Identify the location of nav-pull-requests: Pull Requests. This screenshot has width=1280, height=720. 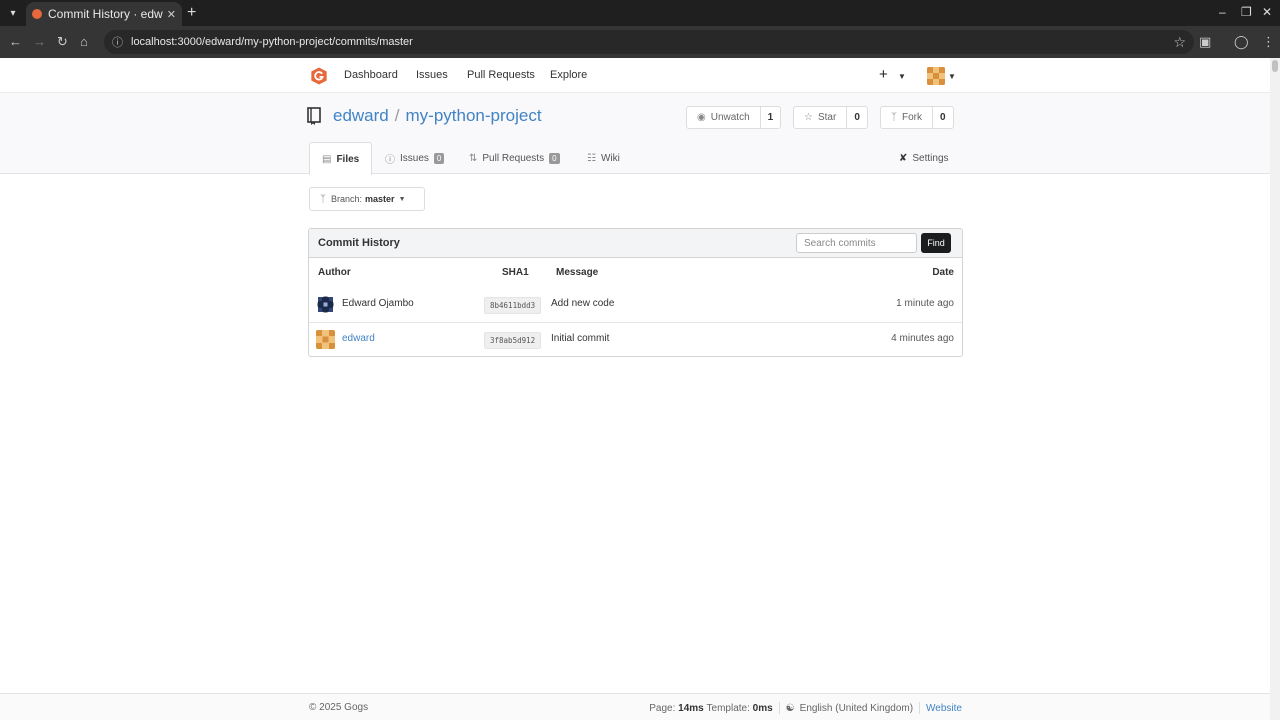
(501, 75).